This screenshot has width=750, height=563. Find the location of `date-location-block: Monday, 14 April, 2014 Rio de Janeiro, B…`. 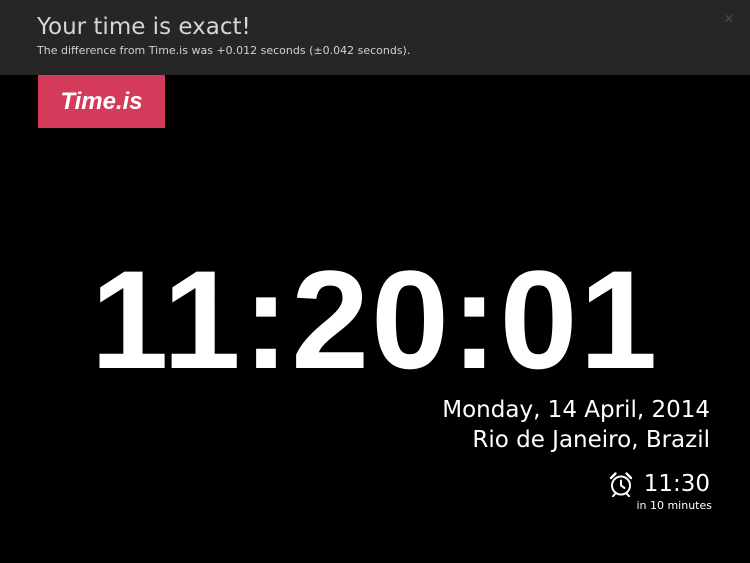

date-location-block: Monday, 14 April, 2014 Rio de Janeiro, B… is located at coordinates (576, 425).